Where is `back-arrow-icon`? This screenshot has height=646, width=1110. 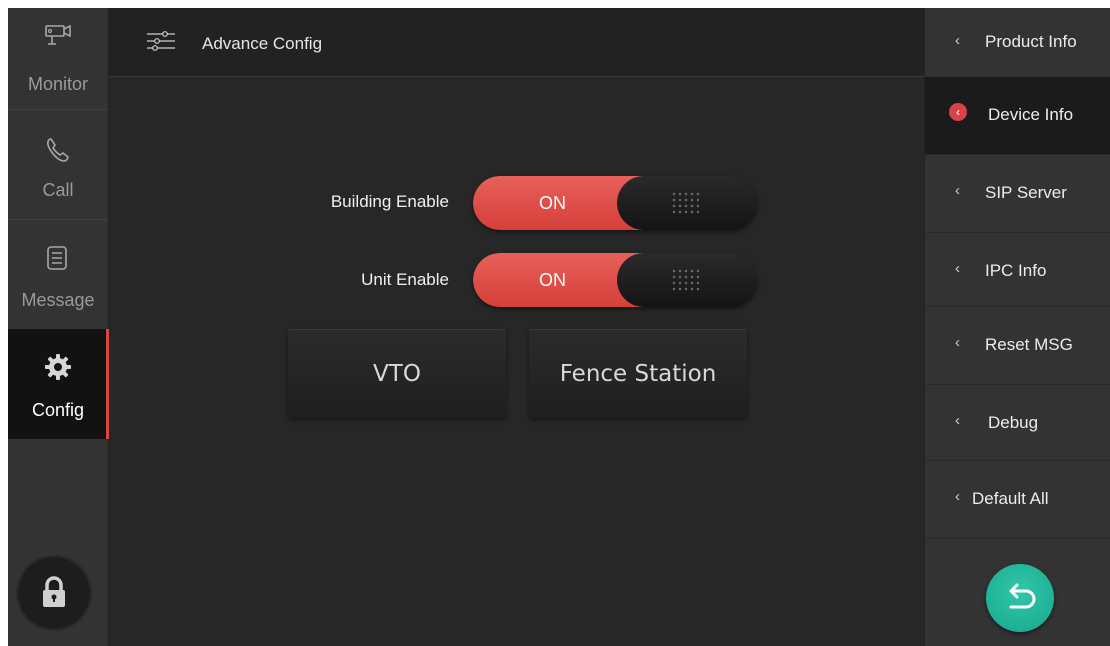 back-arrow-icon is located at coordinates (1022, 596).